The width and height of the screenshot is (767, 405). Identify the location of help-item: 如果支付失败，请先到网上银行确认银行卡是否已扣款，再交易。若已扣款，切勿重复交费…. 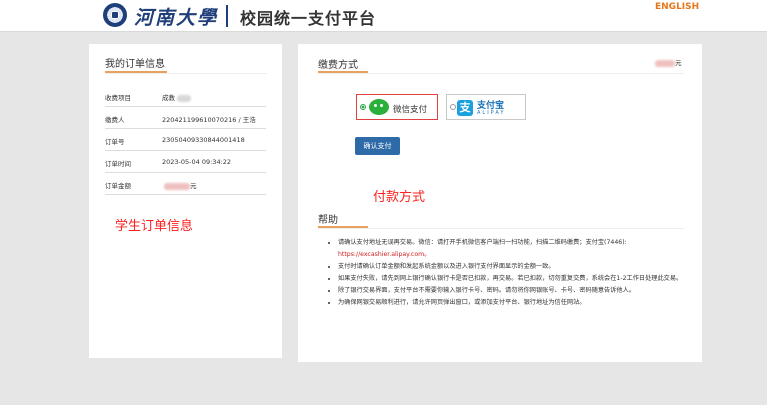
(518, 279).